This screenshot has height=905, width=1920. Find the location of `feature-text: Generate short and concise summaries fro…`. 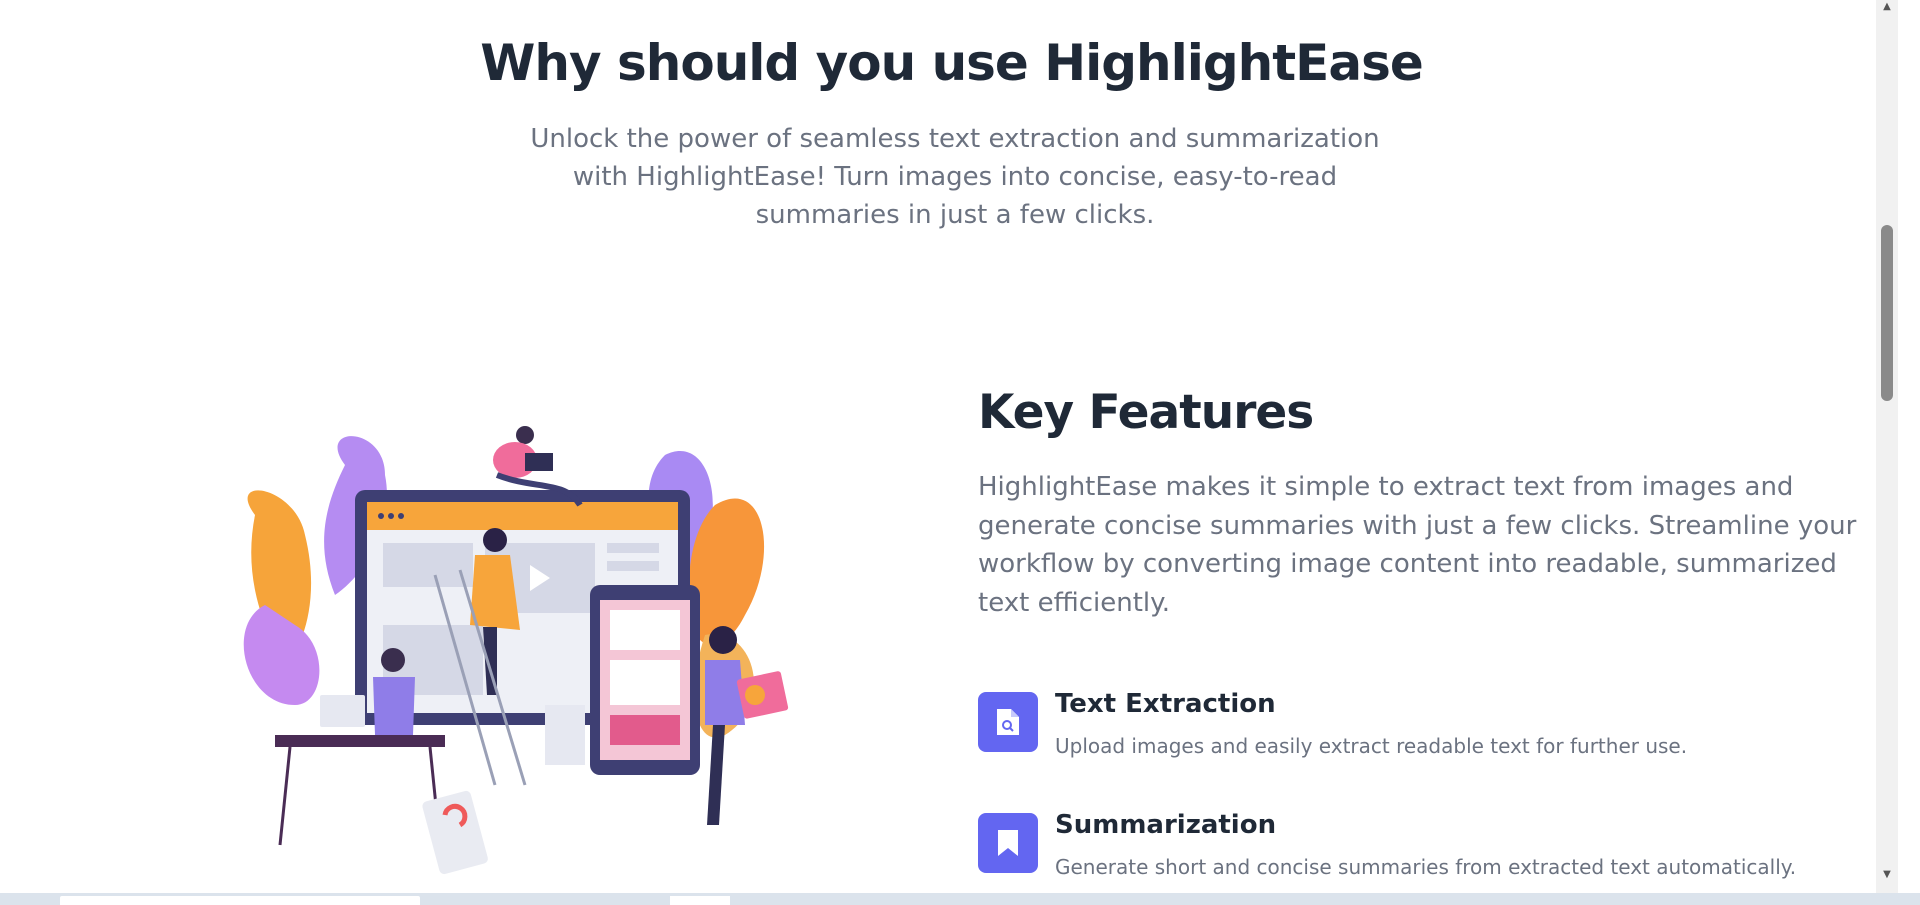

feature-text: Generate short and concise summaries fro… is located at coordinates (1426, 867).